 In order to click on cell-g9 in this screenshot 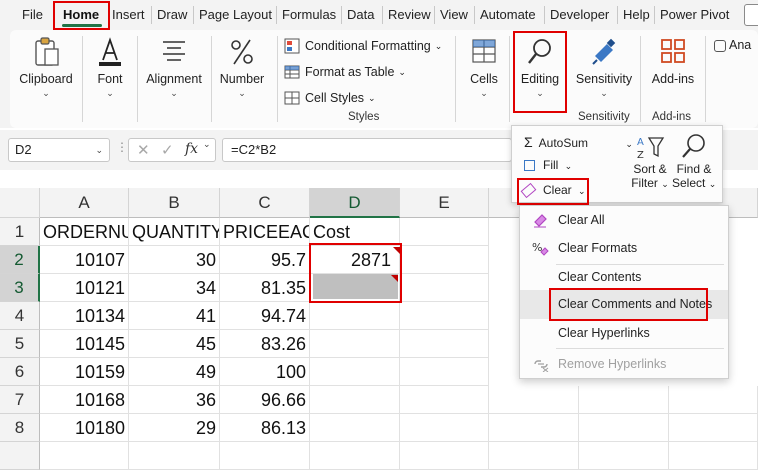, I will do `click(624, 456)`.